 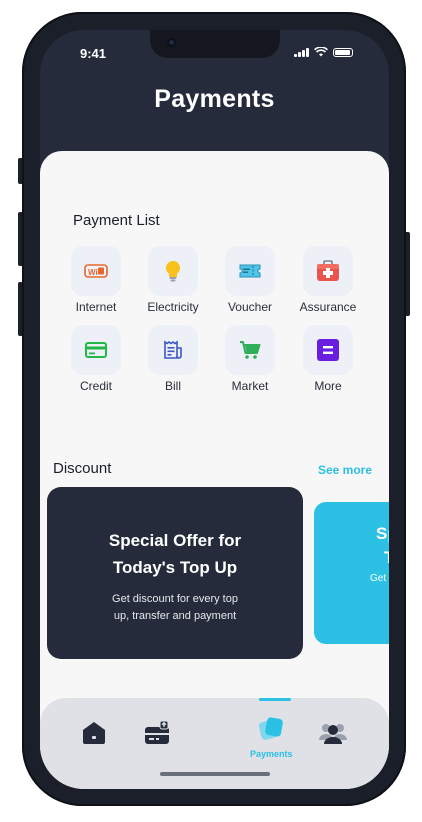 I want to click on tab-payments: Payments, so click(x=271, y=737).